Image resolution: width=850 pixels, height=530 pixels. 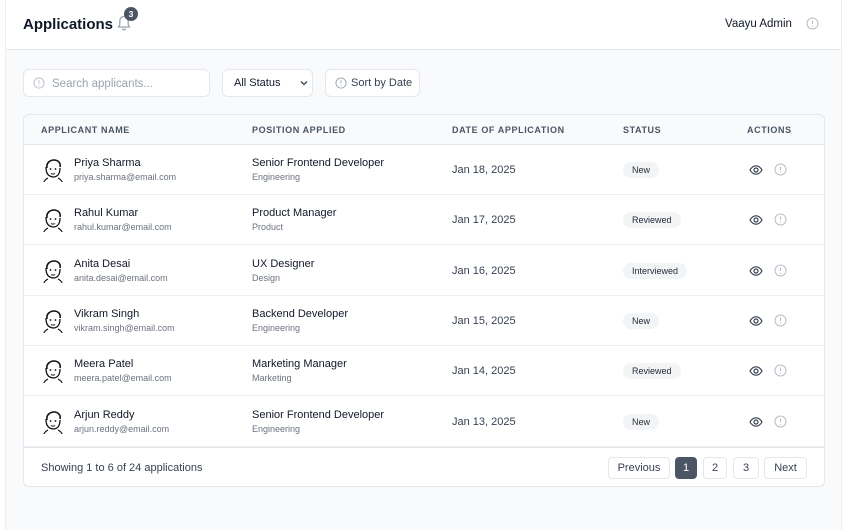 I want to click on applicant-name: Vikram Singh, so click(x=106, y=314).